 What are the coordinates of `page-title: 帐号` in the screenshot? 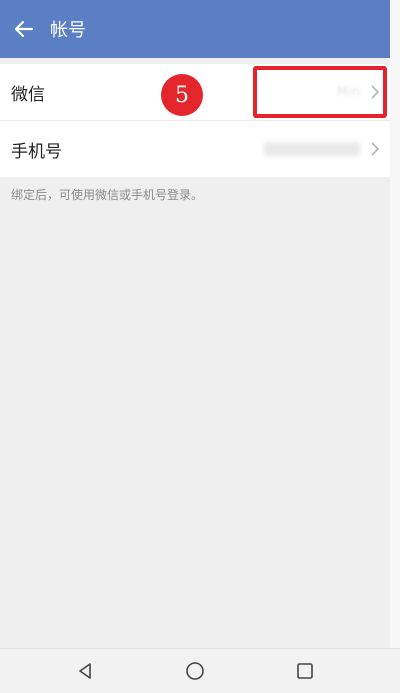 It's located at (68, 30).